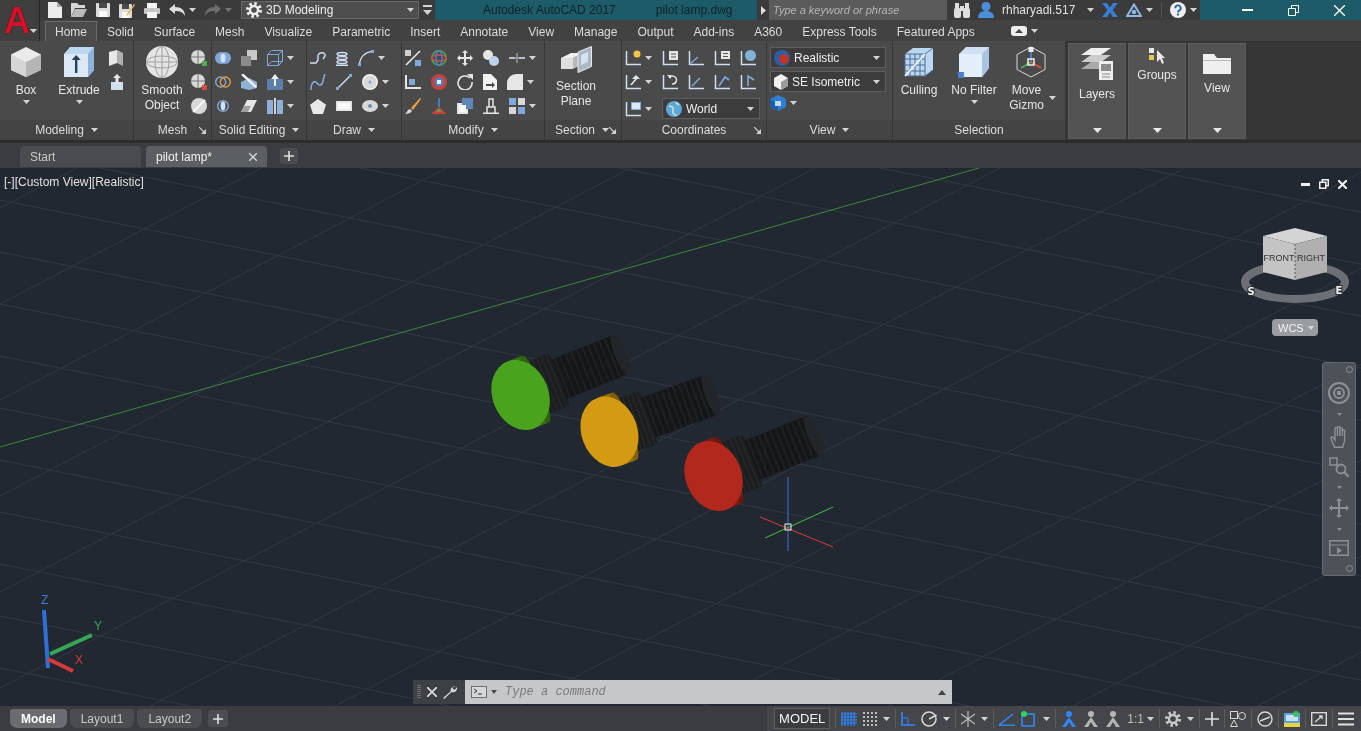  I want to click on eraser-icon, so click(249, 106).